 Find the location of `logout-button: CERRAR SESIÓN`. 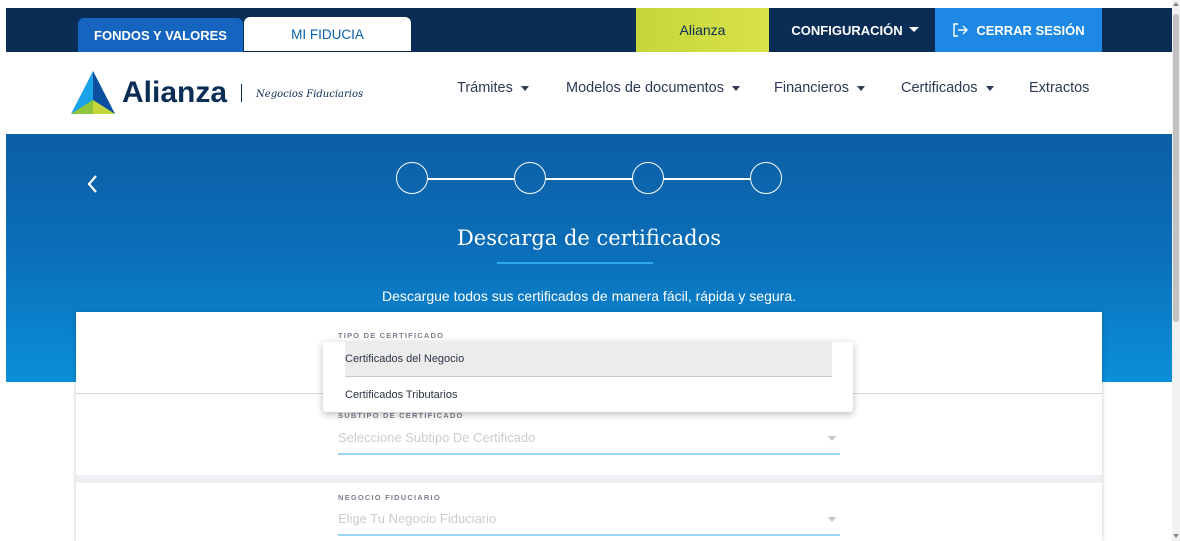

logout-button: CERRAR SESIÓN is located at coordinates (1018, 30).